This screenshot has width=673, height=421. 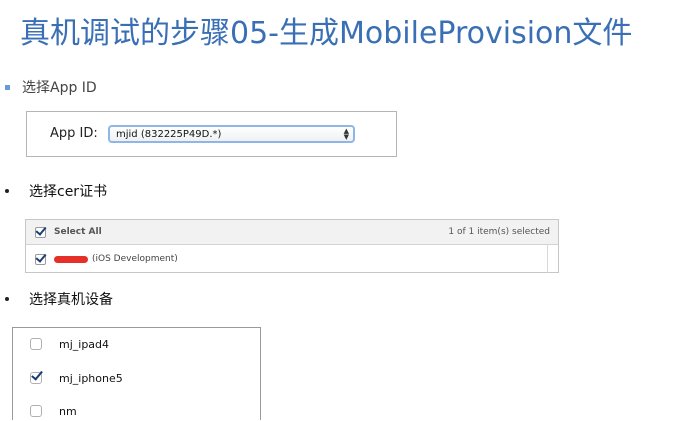 I want to click on step-appid-label: 选择App ID, so click(x=59, y=88).